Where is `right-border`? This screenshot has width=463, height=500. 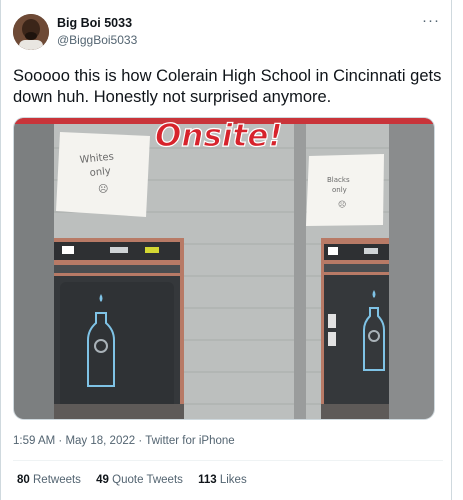
right-border is located at coordinates (451, 250).